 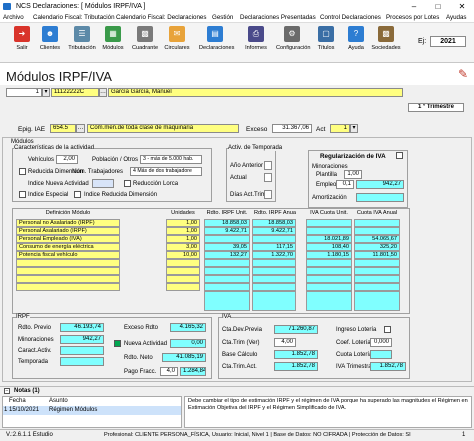 I want to click on amortizacion-label: Amortización, so click(x=329, y=198).